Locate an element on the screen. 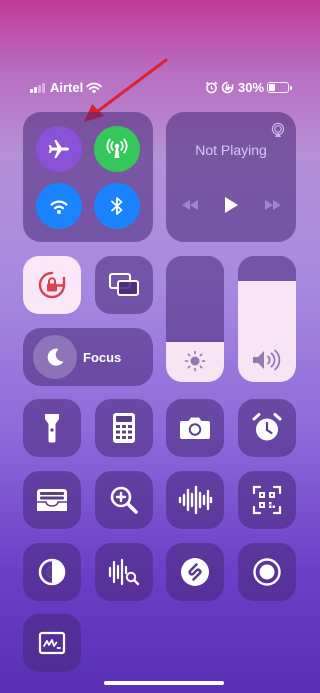 The height and width of the screenshot is (693, 320). shazam-icon is located at coordinates (195, 572).